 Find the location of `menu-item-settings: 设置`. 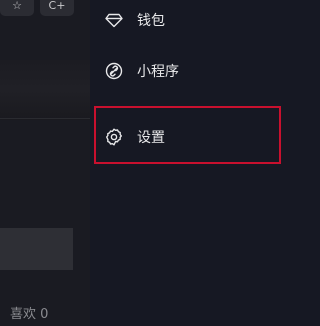

menu-item-settings: 设置 is located at coordinates (202, 137).